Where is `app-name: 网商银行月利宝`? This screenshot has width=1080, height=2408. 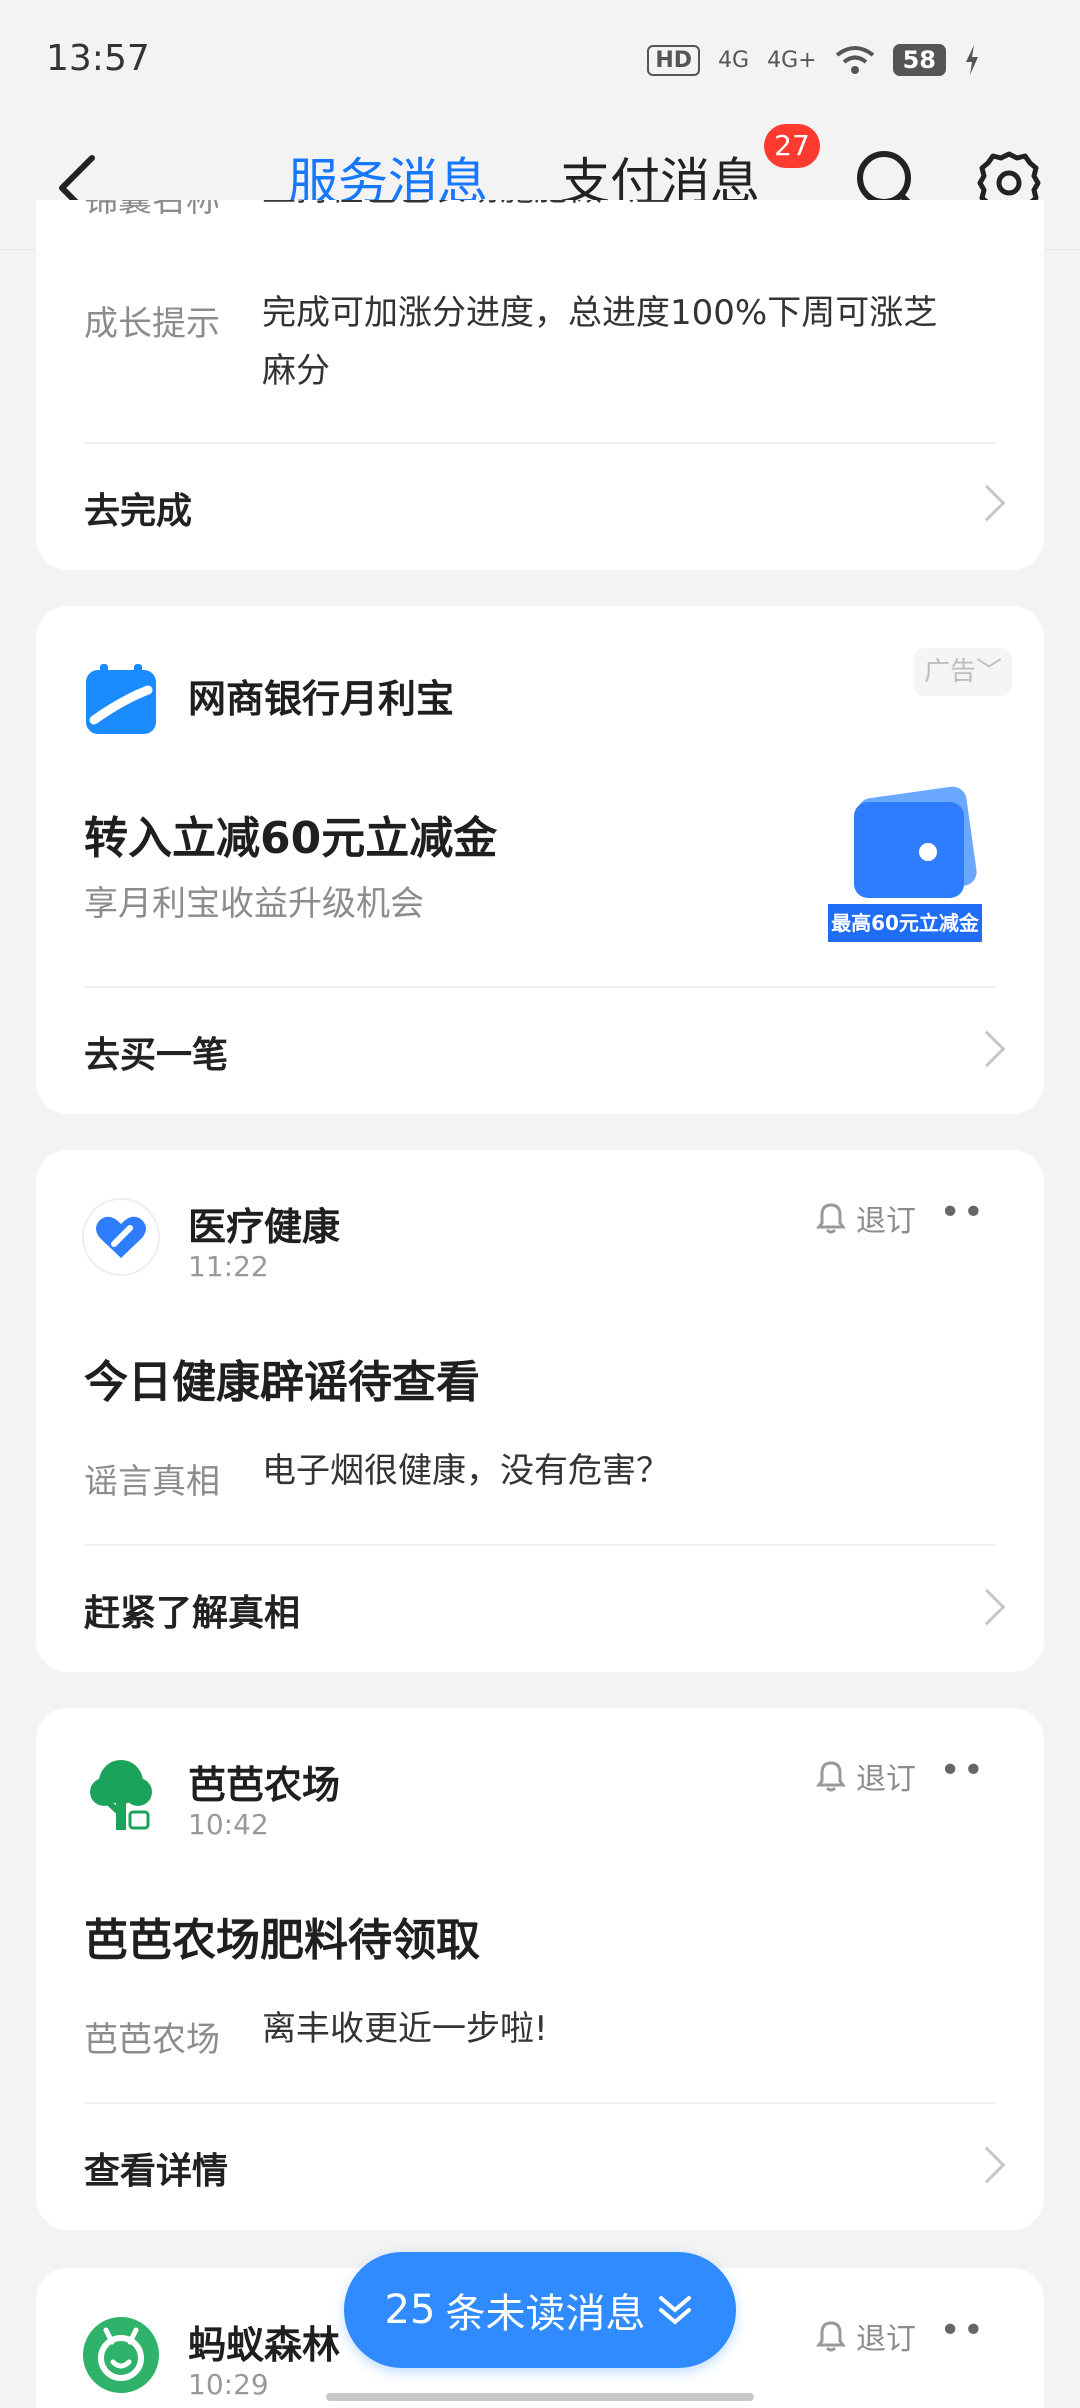 app-name: 网商银行月利宝 is located at coordinates (321, 699).